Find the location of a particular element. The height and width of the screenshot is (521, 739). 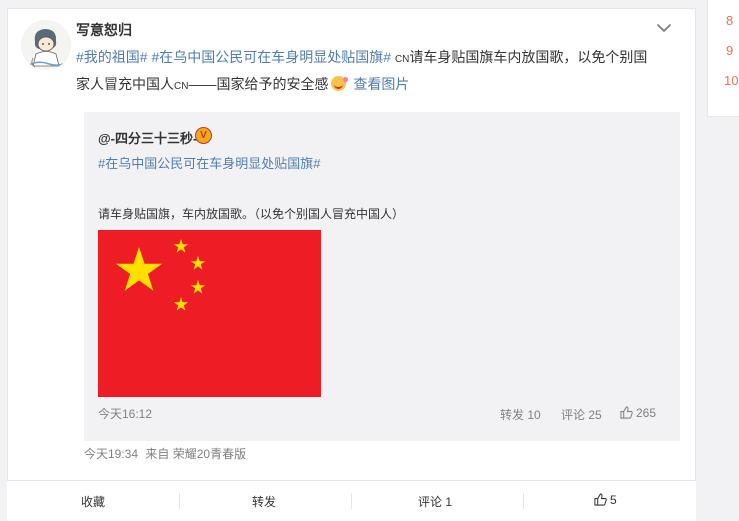

rank-number: 8 is located at coordinates (729, 20).